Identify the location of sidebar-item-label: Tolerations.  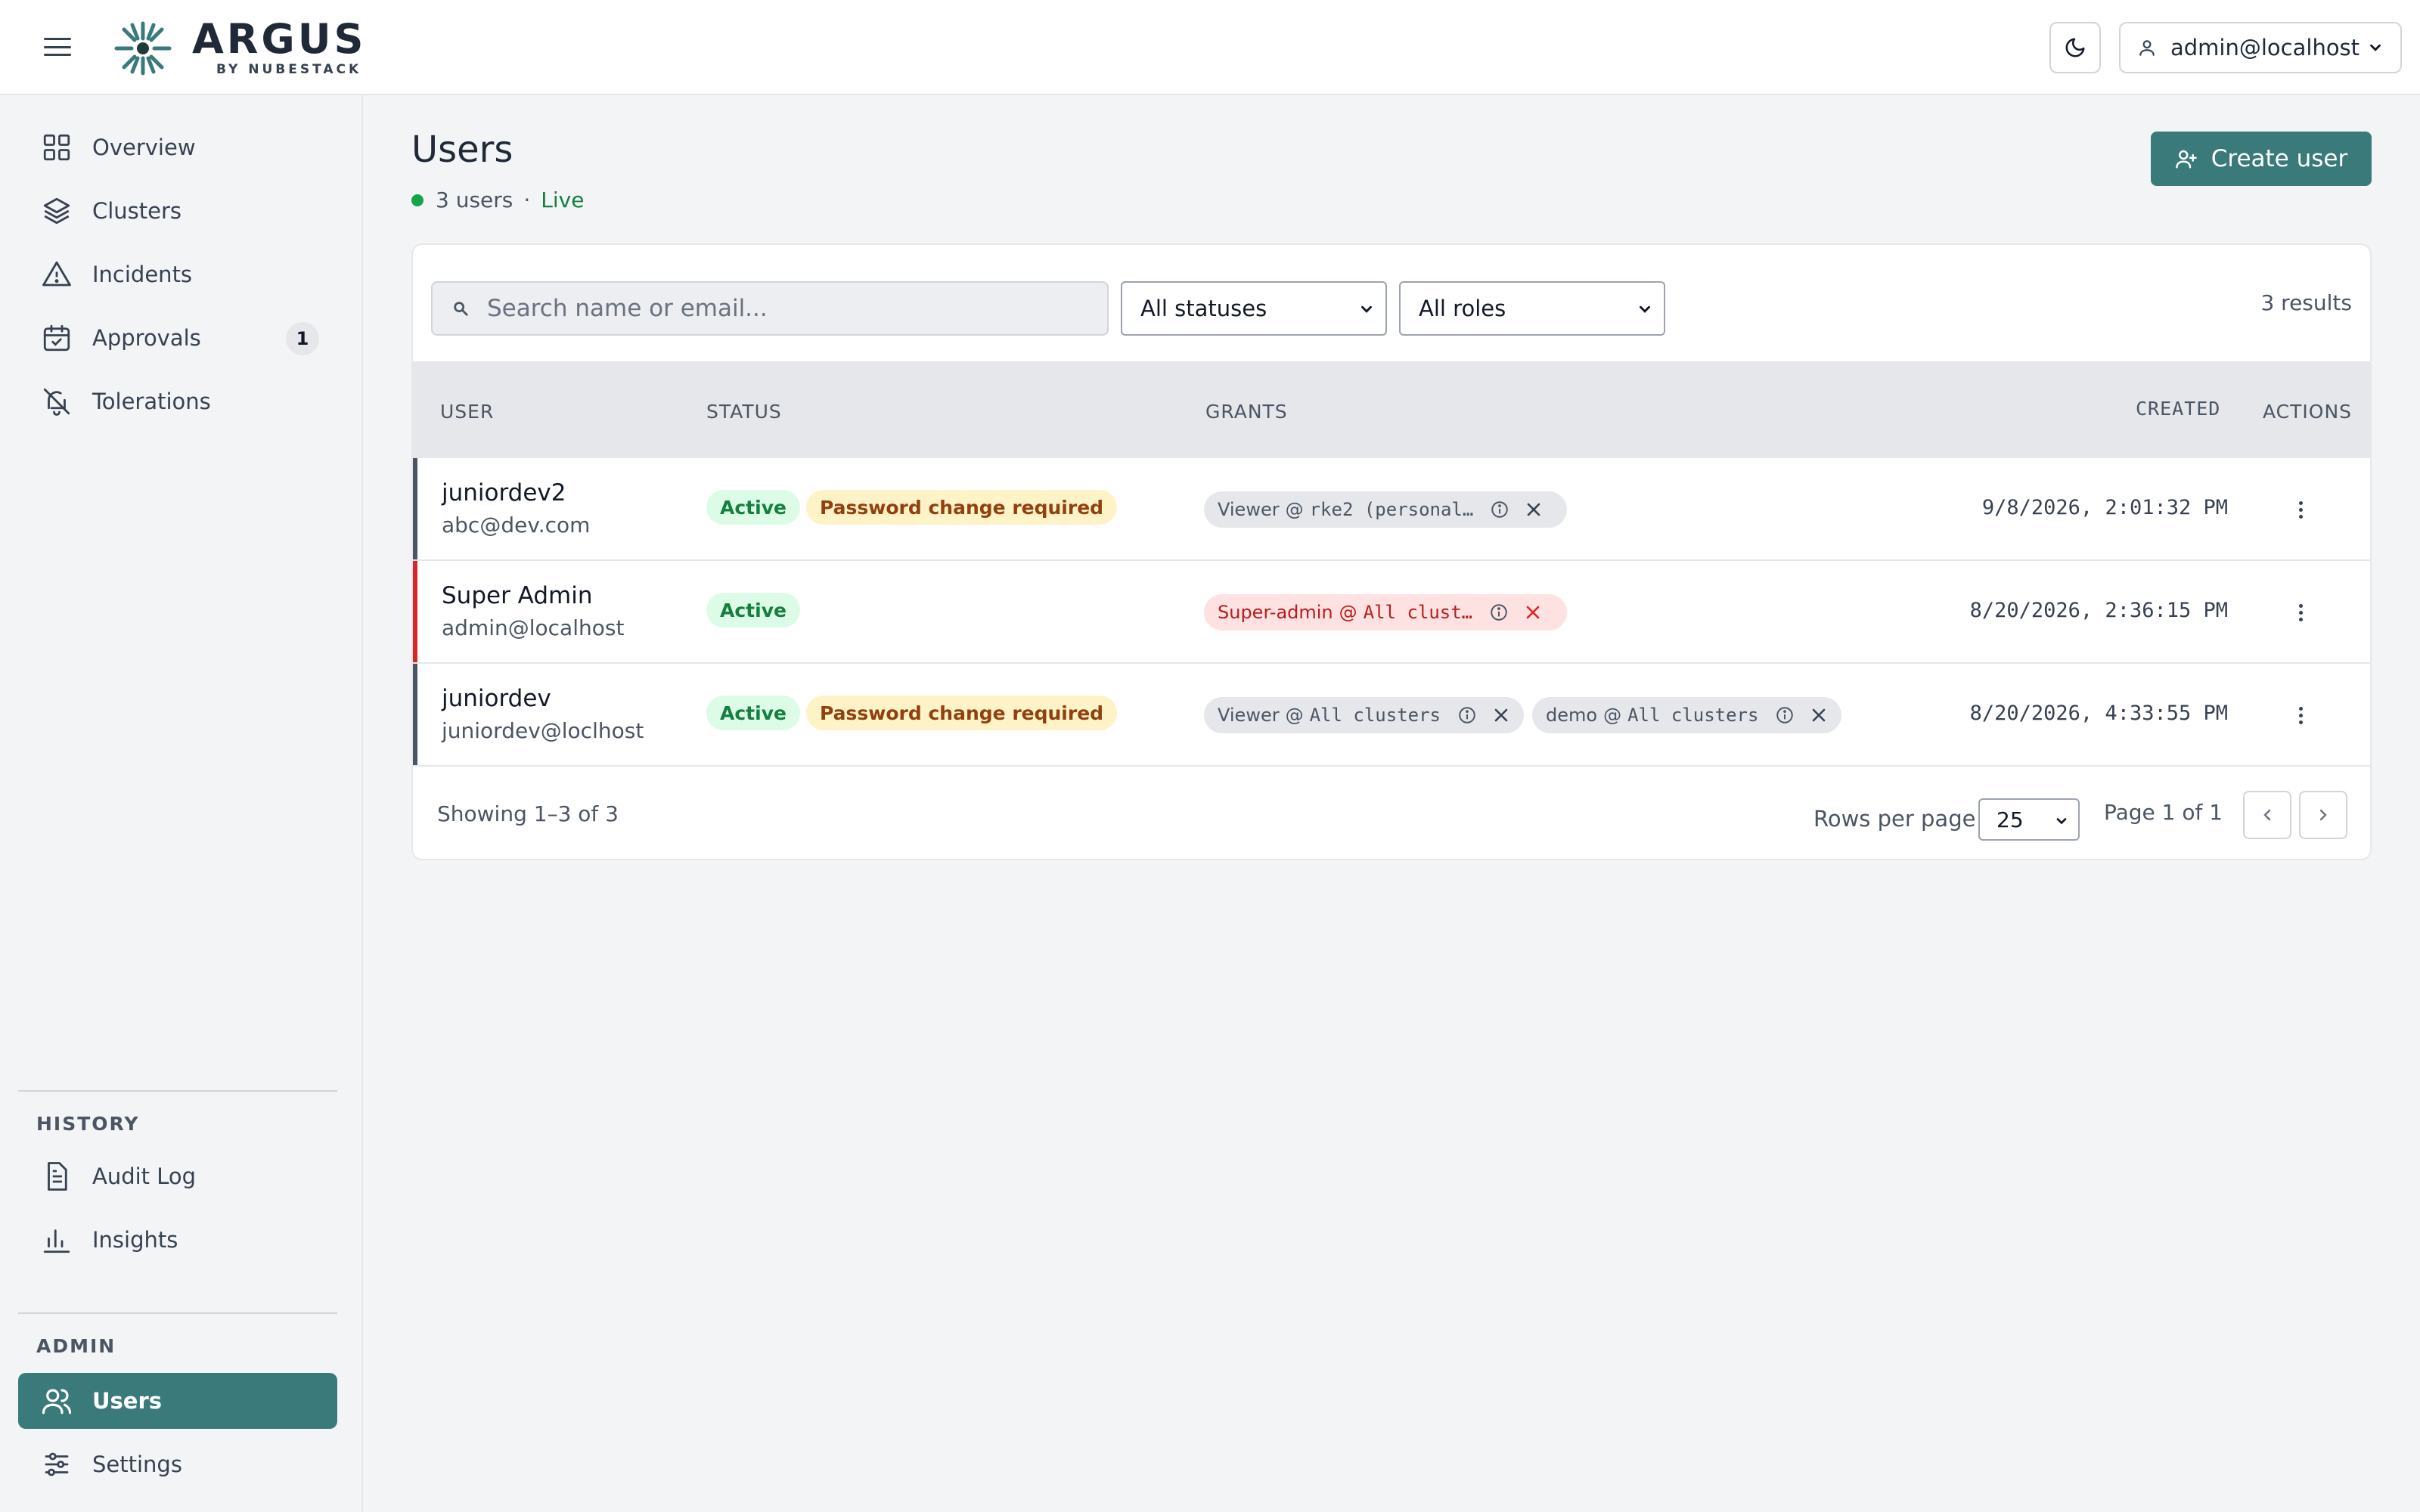
(151, 401).